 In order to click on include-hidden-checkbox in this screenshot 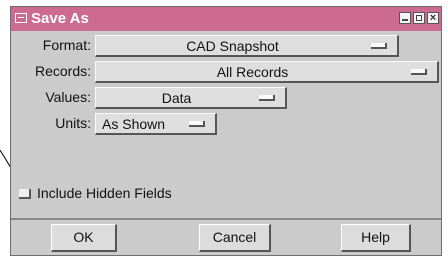, I will do `click(25, 194)`.